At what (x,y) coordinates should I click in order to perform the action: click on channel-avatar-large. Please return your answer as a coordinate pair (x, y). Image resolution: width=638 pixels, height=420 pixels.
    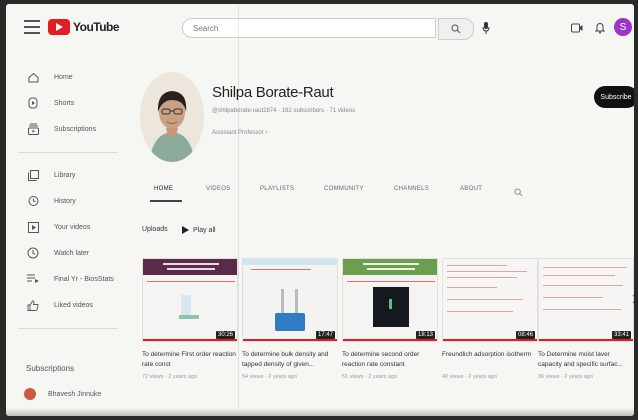
    Looking at the image, I should click on (172, 117).